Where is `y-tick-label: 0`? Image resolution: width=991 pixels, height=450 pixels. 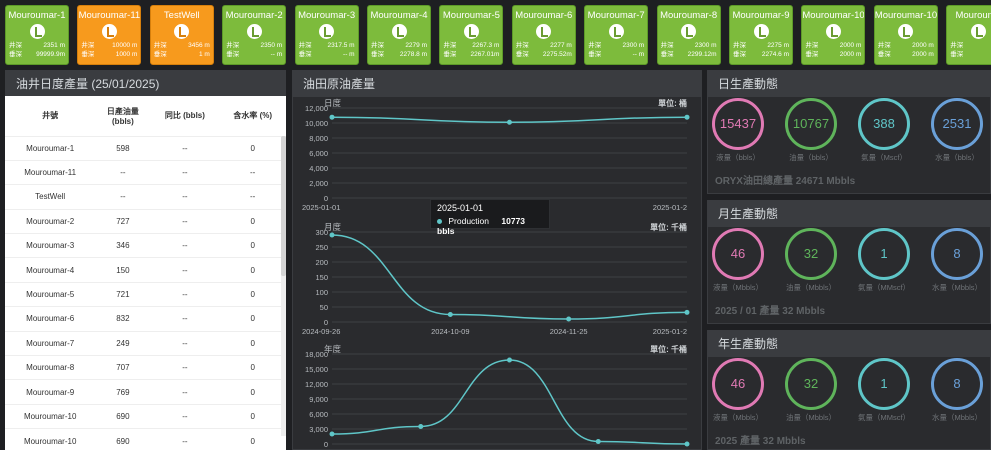
y-tick-label: 0 is located at coordinates (326, 444).